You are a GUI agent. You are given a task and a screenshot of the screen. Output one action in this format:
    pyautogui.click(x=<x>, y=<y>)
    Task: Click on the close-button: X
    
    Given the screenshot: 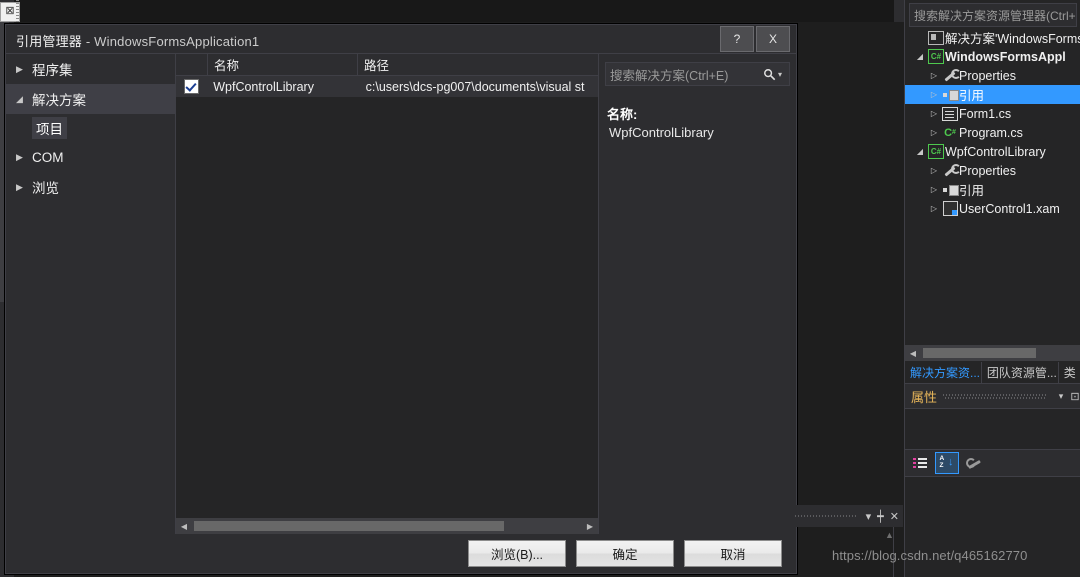 What is the action you would take?
    pyautogui.click(x=773, y=39)
    